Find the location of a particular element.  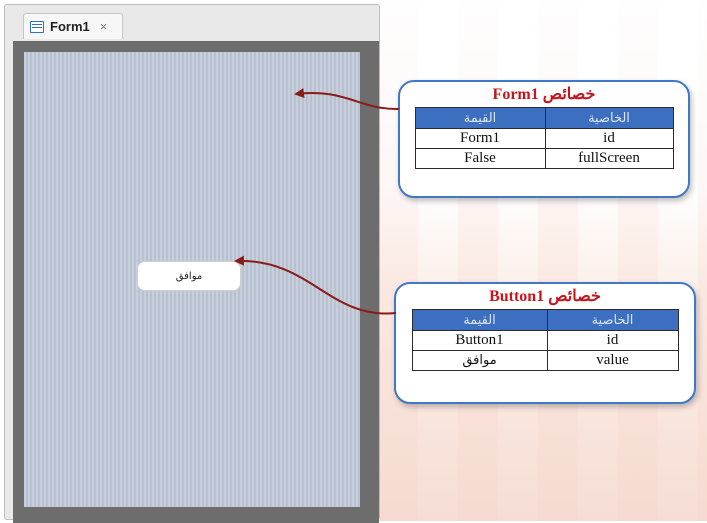

table-row: Form1 id is located at coordinates (544, 138).